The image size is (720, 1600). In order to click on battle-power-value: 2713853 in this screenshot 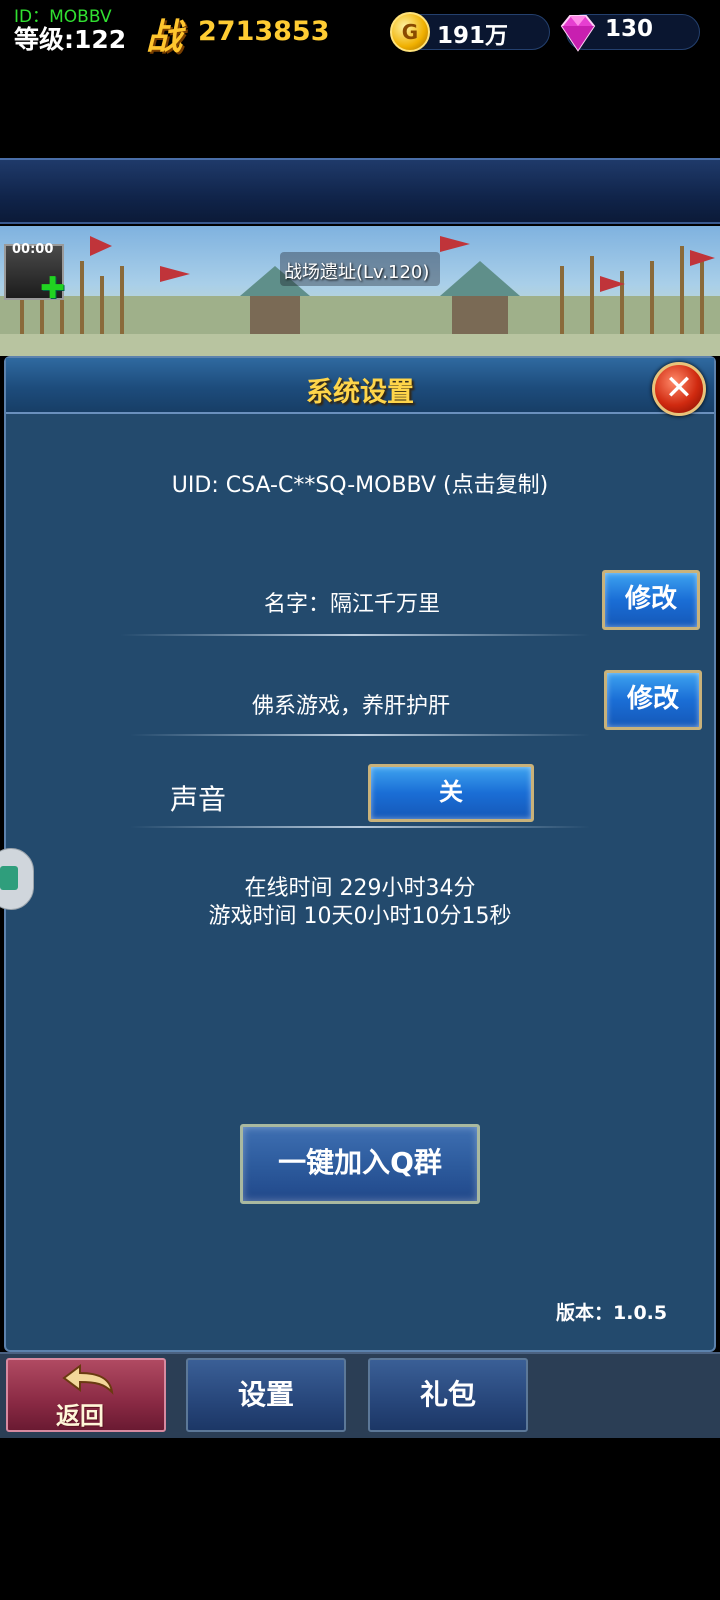, I will do `click(264, 31)`.